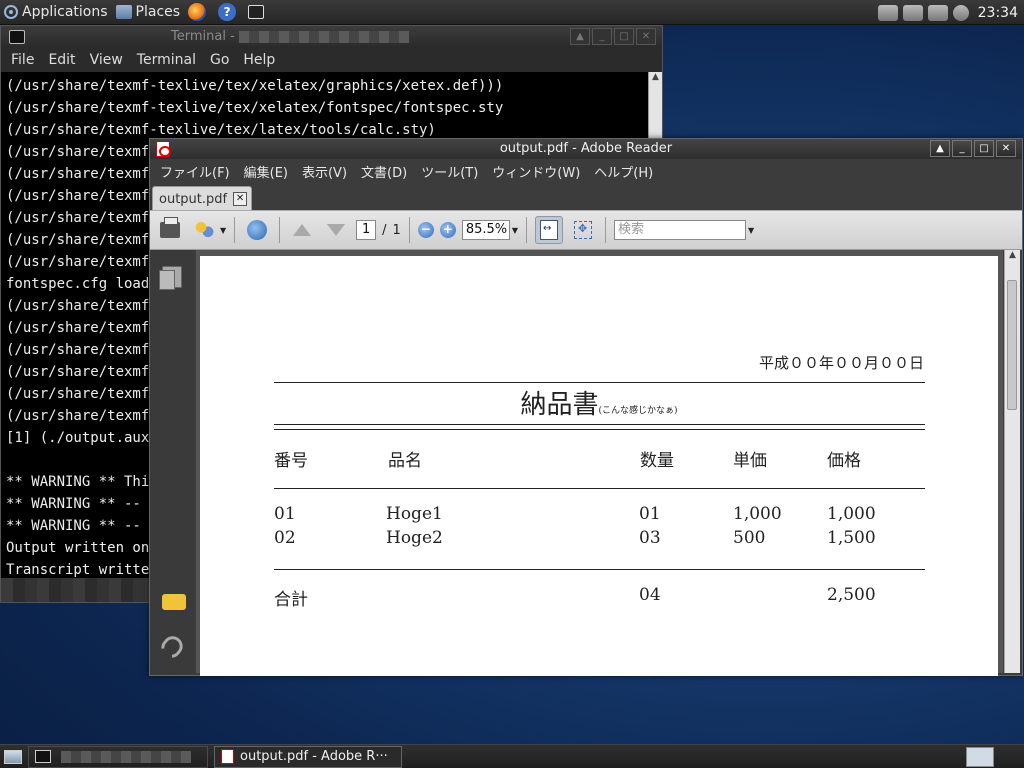 The height and width of the screenshot is (768, 1024). Describe the element at coordinates (118, 756) in the screenshot. I see `taskbar-terminal` at that location.